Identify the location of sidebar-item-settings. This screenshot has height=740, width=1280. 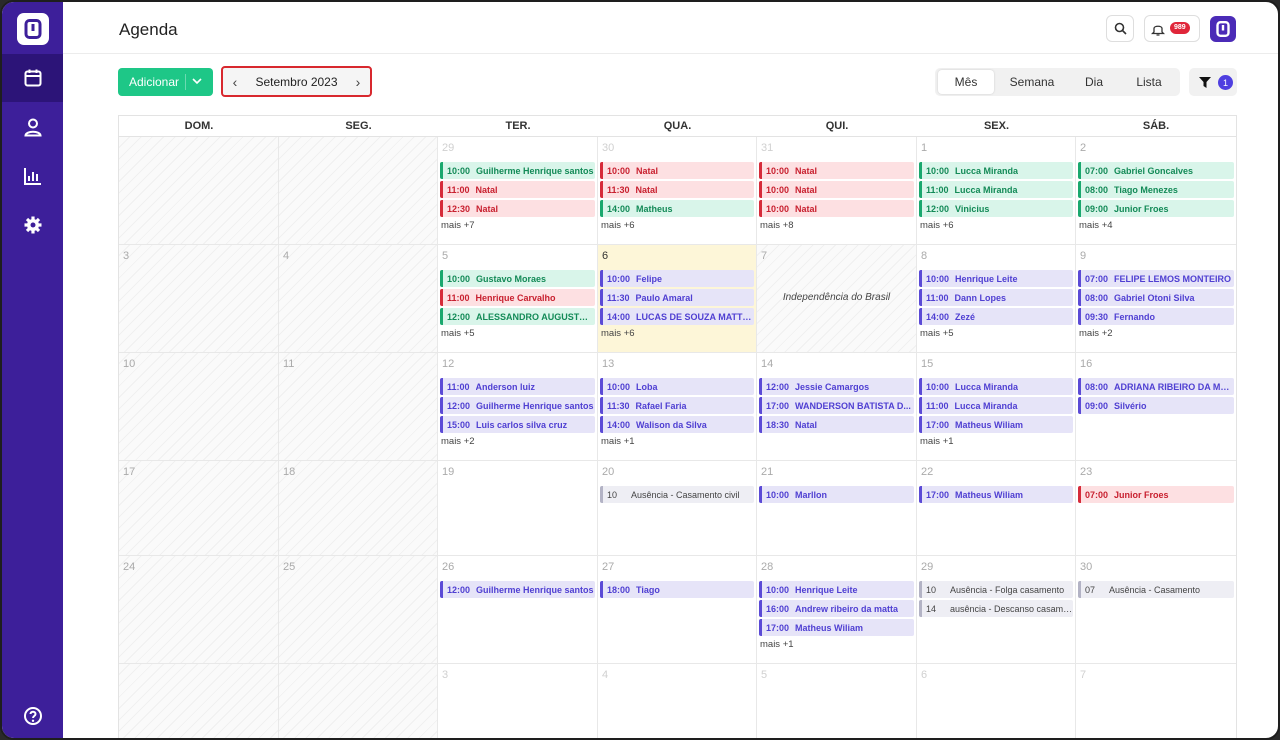
(32, 225).